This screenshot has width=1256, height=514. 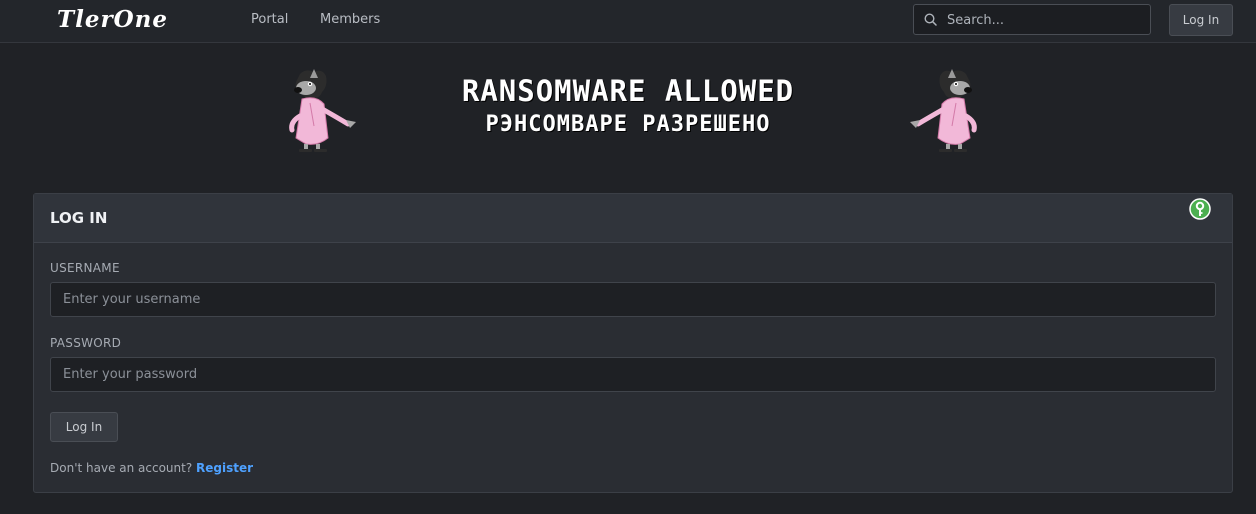 I want to click on top-navigation-bar: TlerOne Portal Members Log In, so click(x=628, y=21).